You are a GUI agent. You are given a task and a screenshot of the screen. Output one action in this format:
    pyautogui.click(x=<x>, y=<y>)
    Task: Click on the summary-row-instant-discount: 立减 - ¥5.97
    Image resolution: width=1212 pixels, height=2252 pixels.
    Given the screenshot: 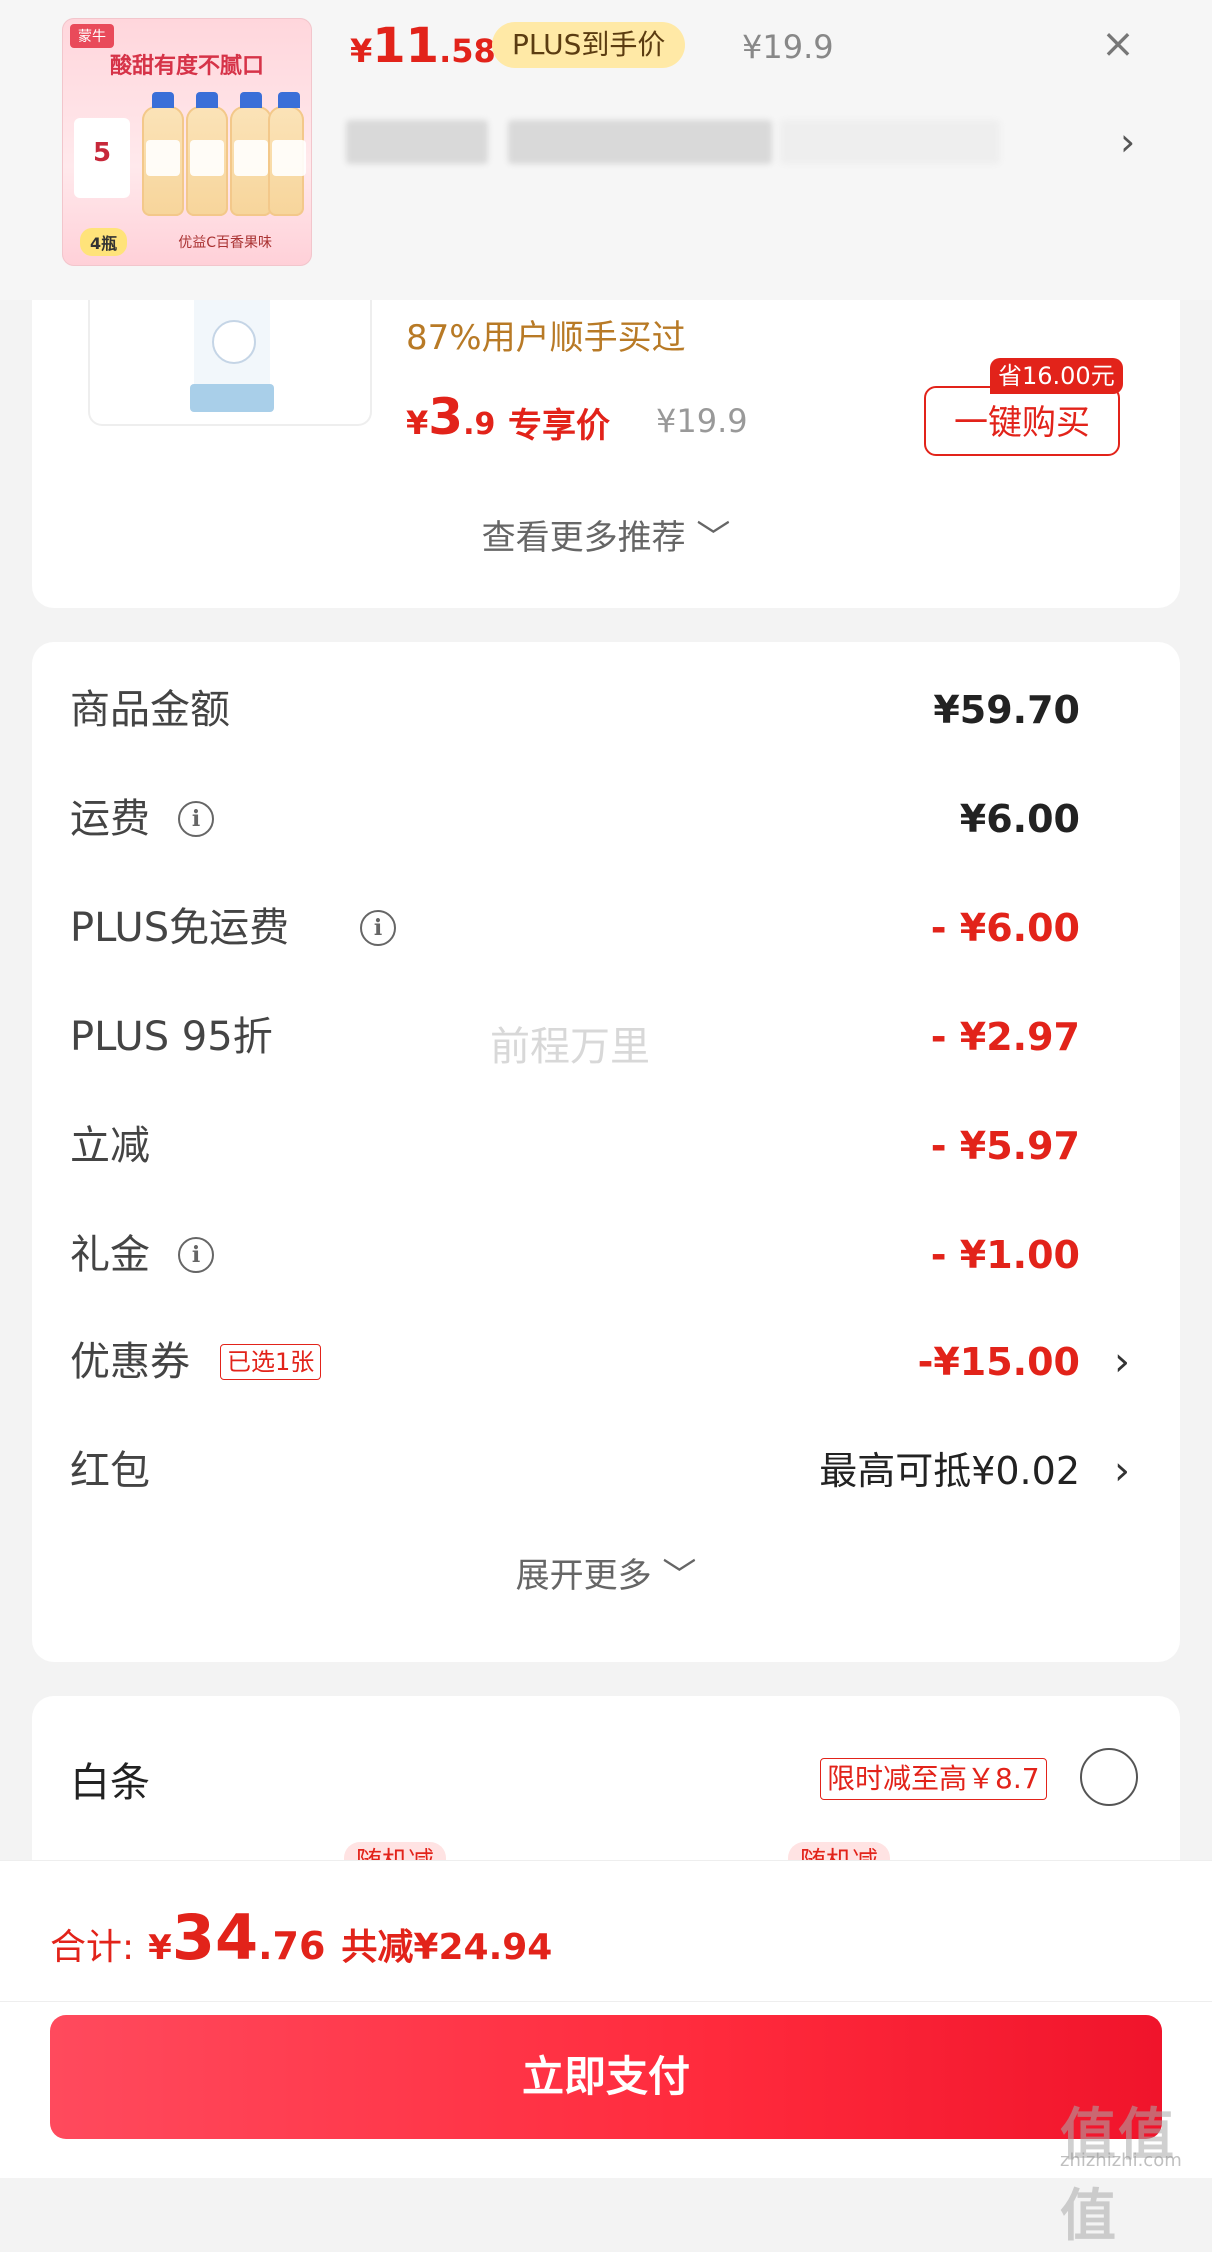 What is the action you would take?
    pyautogui.click(x=605, y=1146)
    